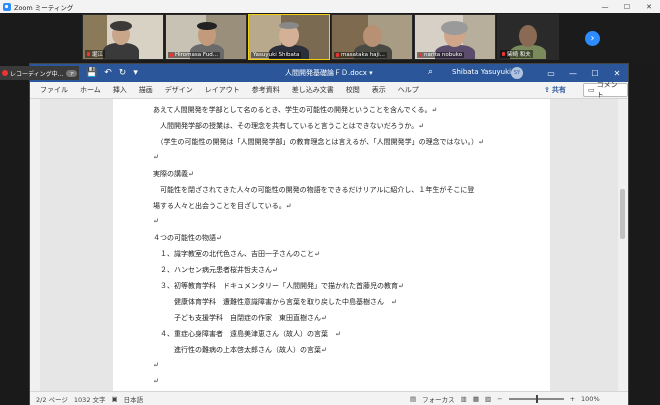  What do you see at coordinates (481, 72) in the screenshot?
I see `user-name: Shibata Yasuyuki` at bounding box center [481, 72].